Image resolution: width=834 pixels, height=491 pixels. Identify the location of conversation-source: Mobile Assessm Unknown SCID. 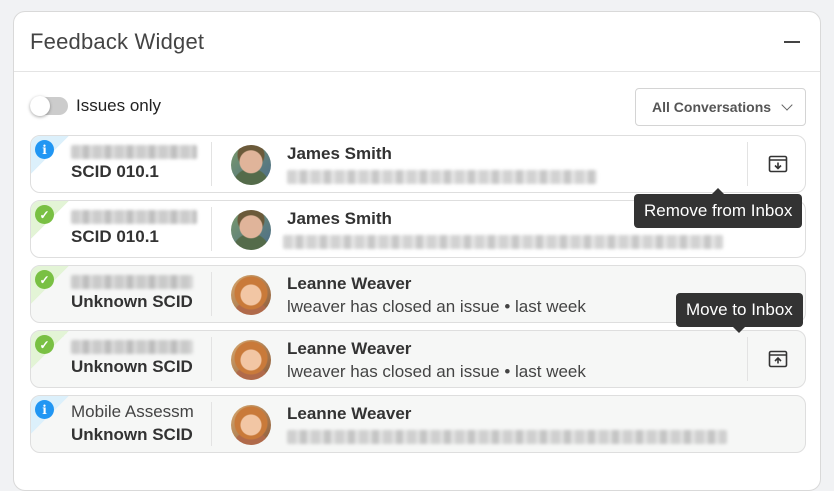
(135, 423).